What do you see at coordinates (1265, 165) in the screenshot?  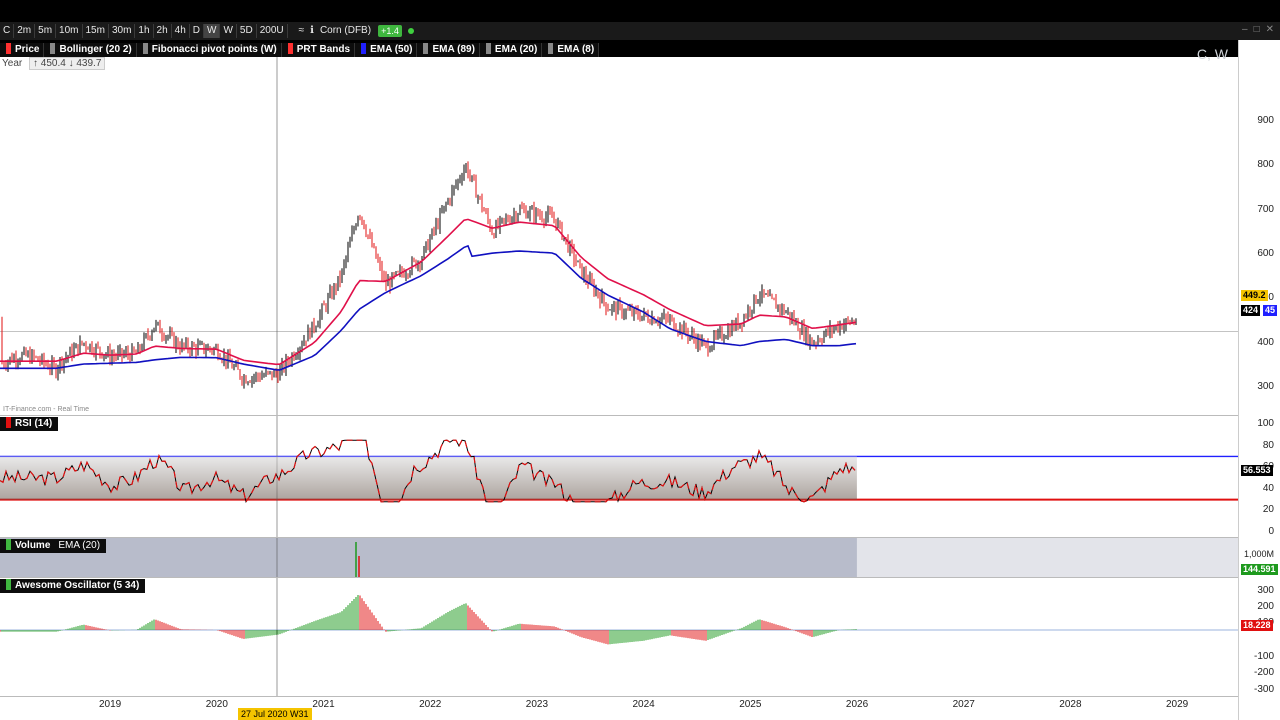 I see `price-tick-label: 800` at bounding box center [1265, 165].